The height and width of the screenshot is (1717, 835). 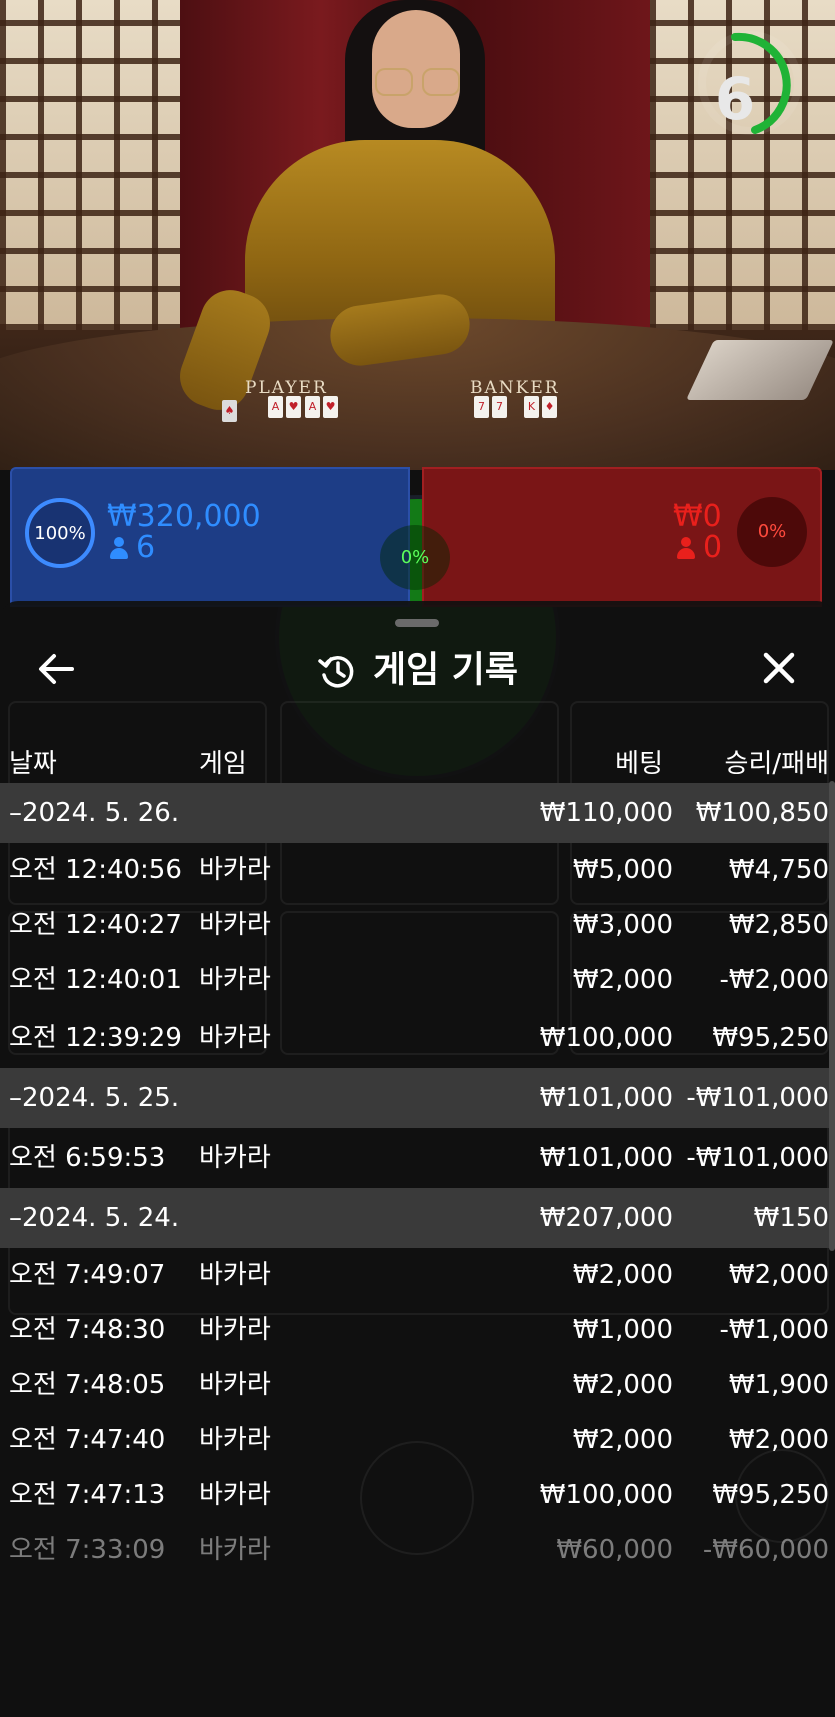 What do you see at coordinates (286, 388) in the screenshot?
I see `player-table-label: PLAYER` at bounding box center [286, 388].